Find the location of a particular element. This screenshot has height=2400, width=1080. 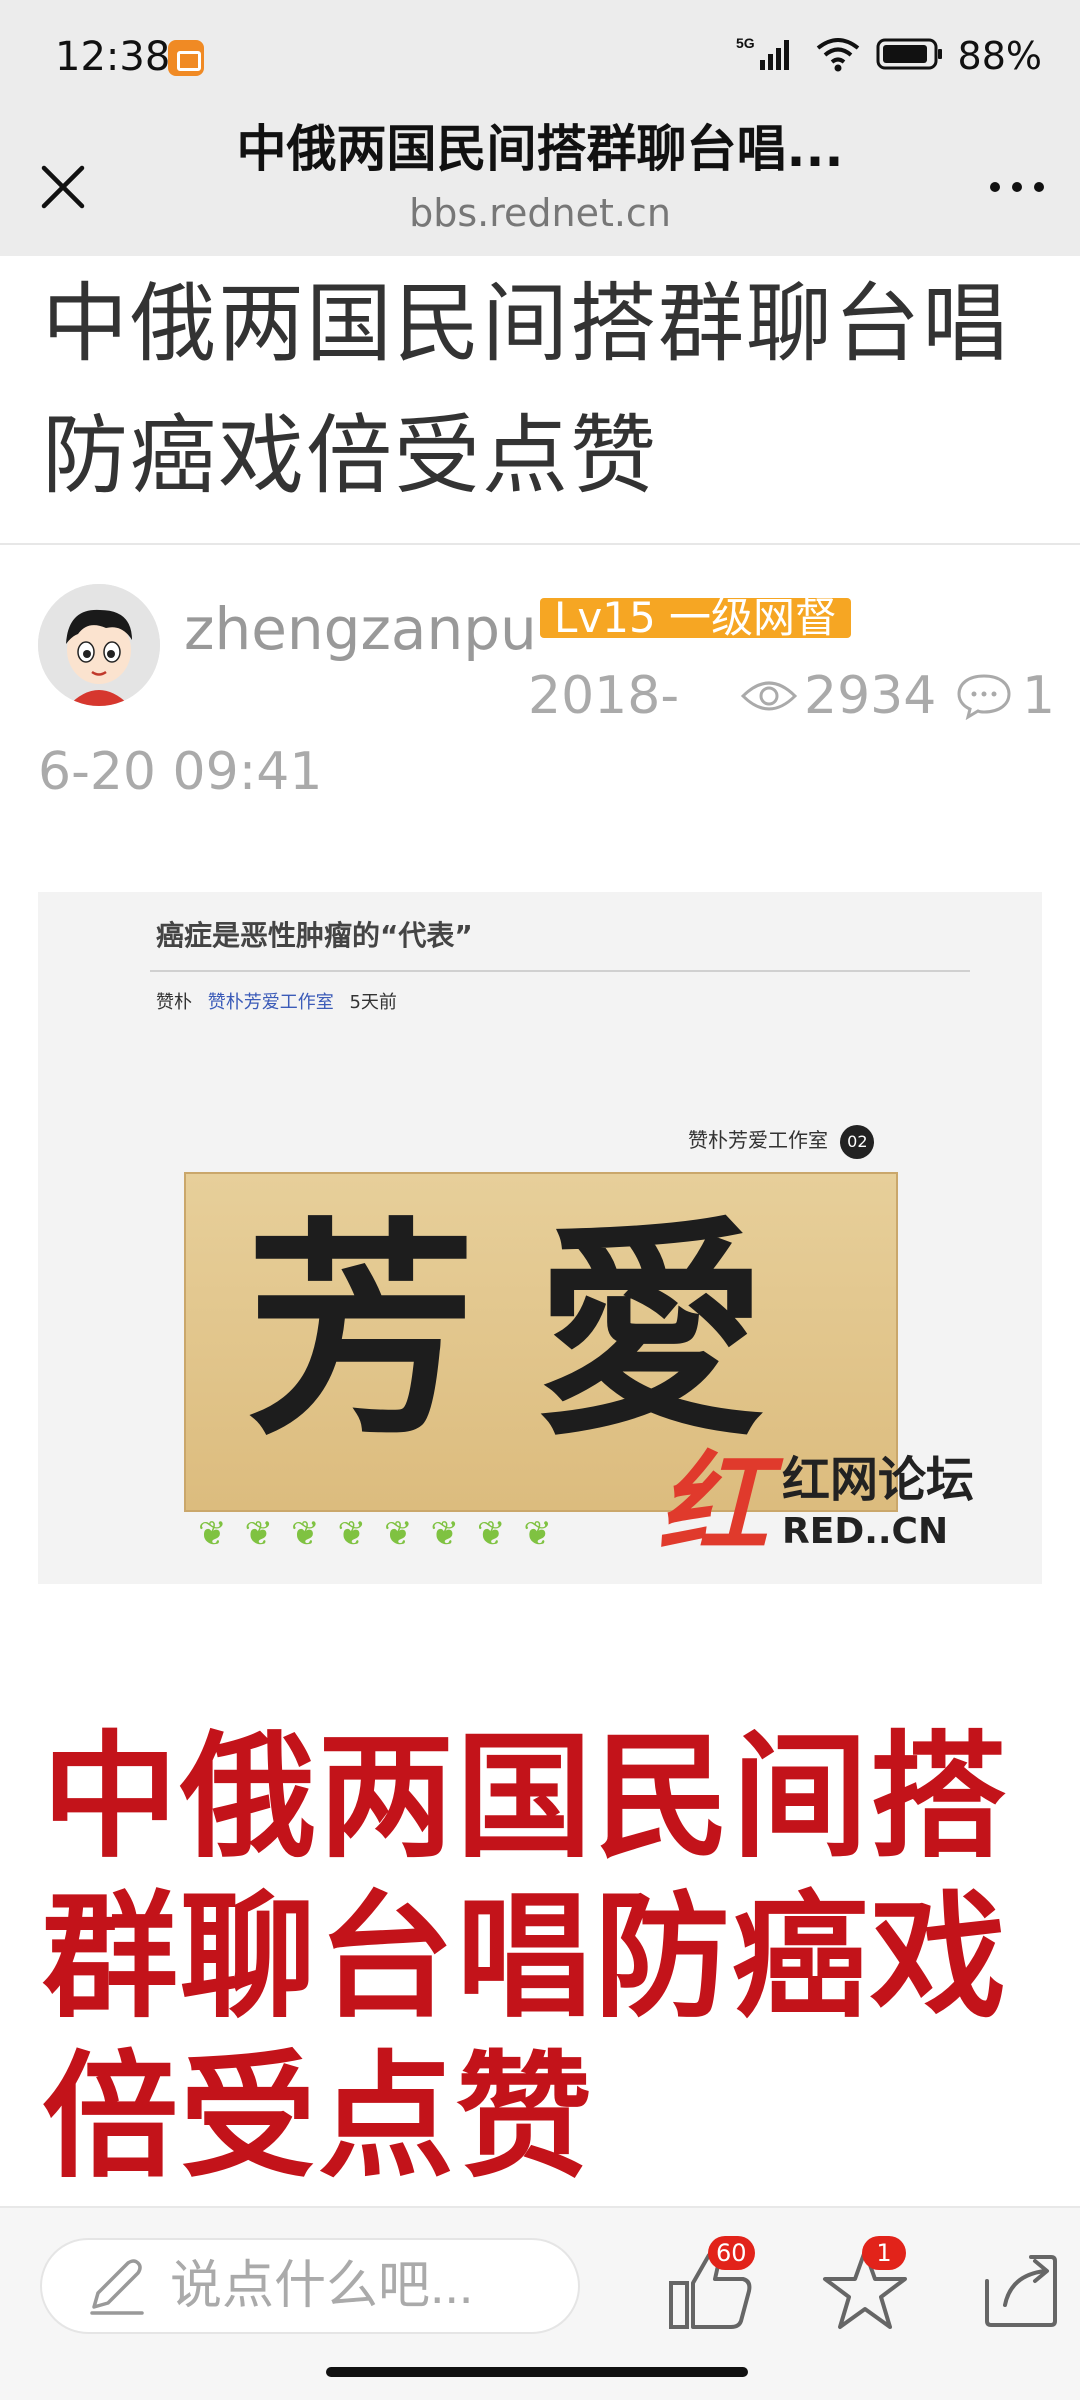

close-icon is located at coordinates (63, 187).